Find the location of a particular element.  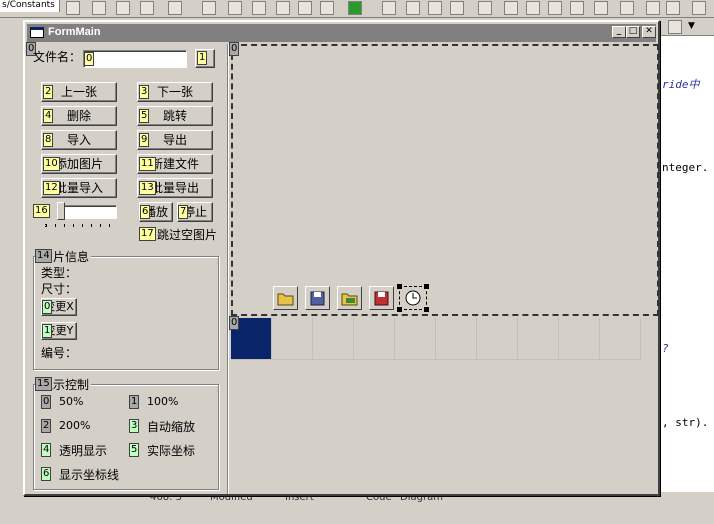

change-y-button: 1 变更Y is located at coordinates (59, 331).